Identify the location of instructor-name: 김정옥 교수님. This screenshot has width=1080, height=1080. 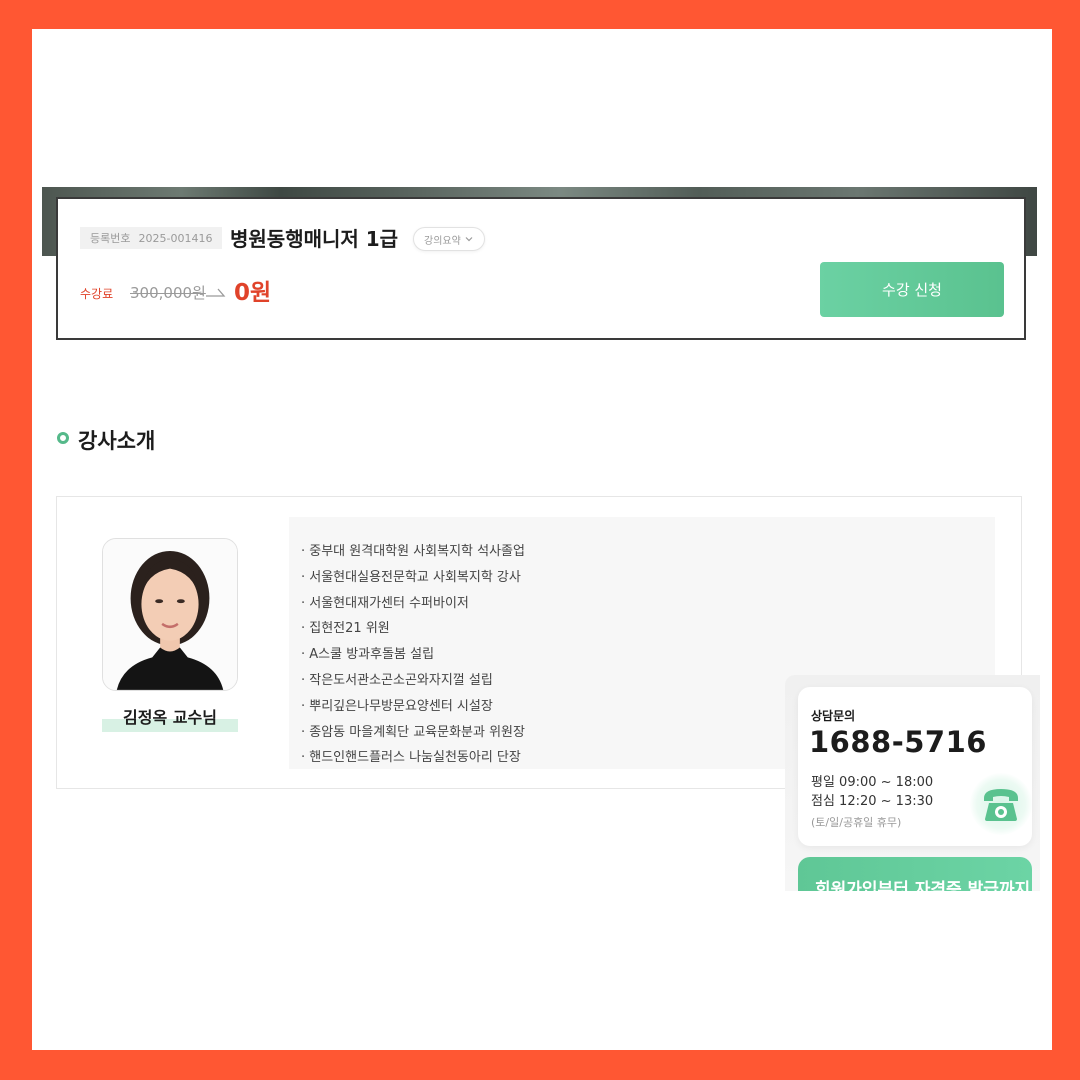
(170, 717).